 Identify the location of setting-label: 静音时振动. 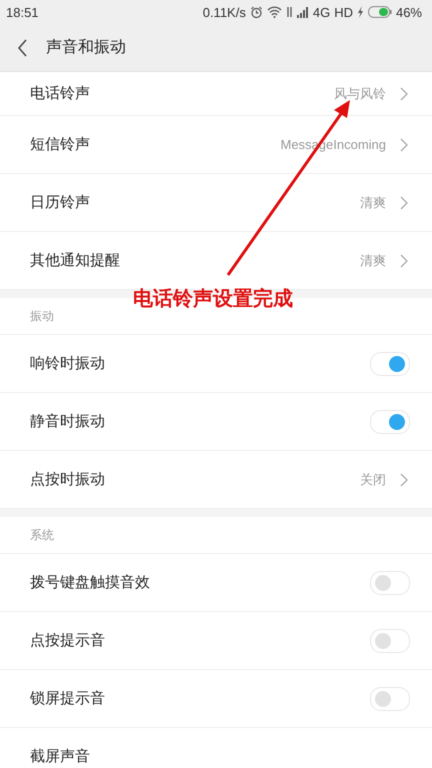
(68, 421).